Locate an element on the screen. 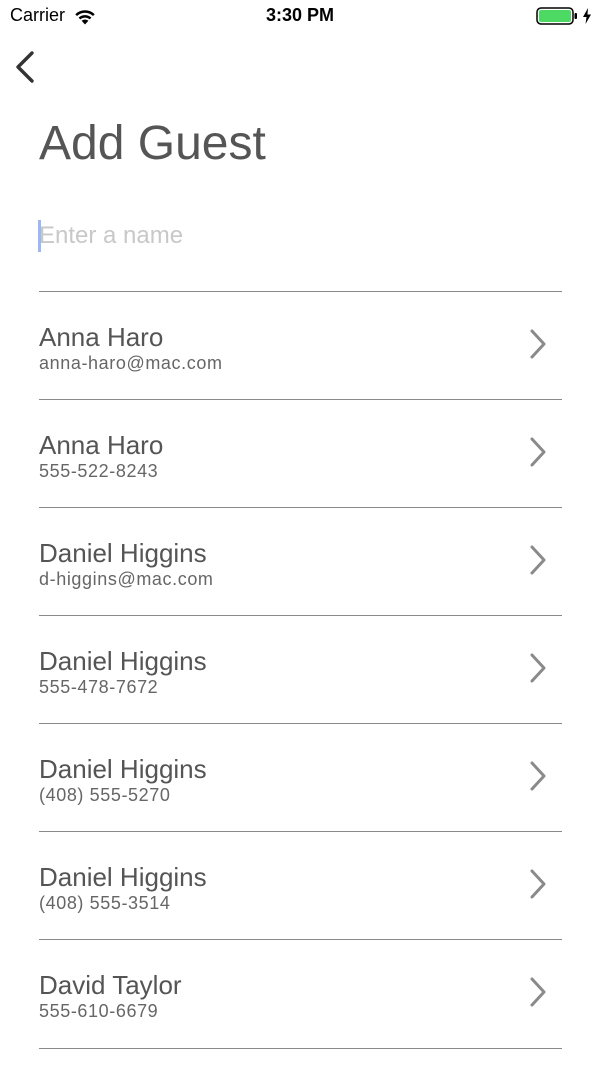 The height and width of the screenshot is (1067, 600). contact-row: Anna Haro anna-haro@mac.com is located at coordinates (300, 345).